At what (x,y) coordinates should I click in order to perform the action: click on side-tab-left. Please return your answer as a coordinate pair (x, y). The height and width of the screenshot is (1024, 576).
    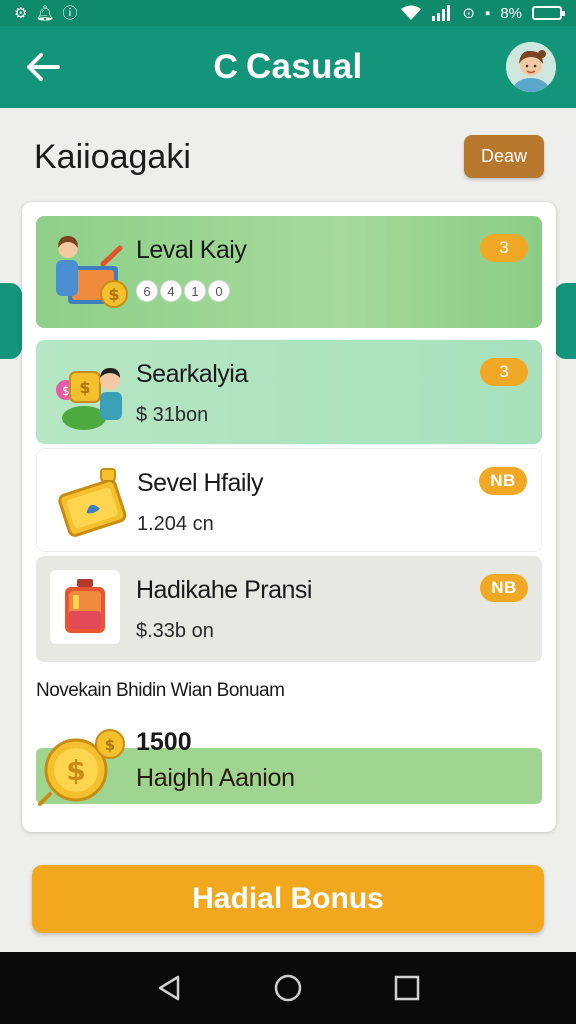
    Looking at the image, I should click on (11, 321).